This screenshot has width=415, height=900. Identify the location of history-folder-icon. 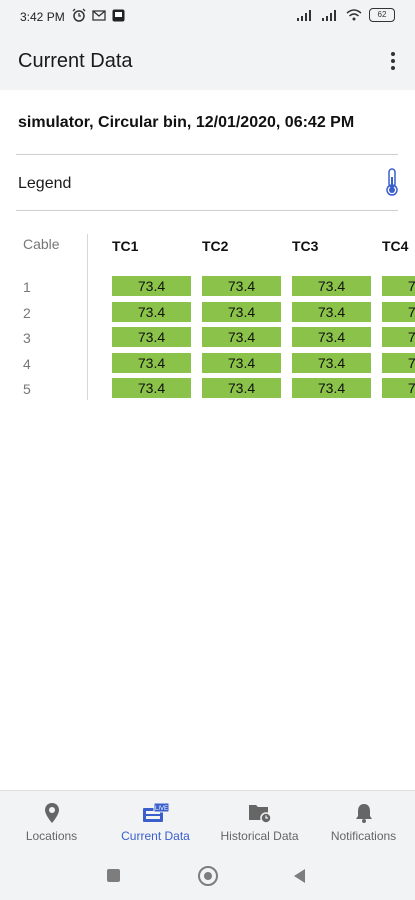
(260, 814).